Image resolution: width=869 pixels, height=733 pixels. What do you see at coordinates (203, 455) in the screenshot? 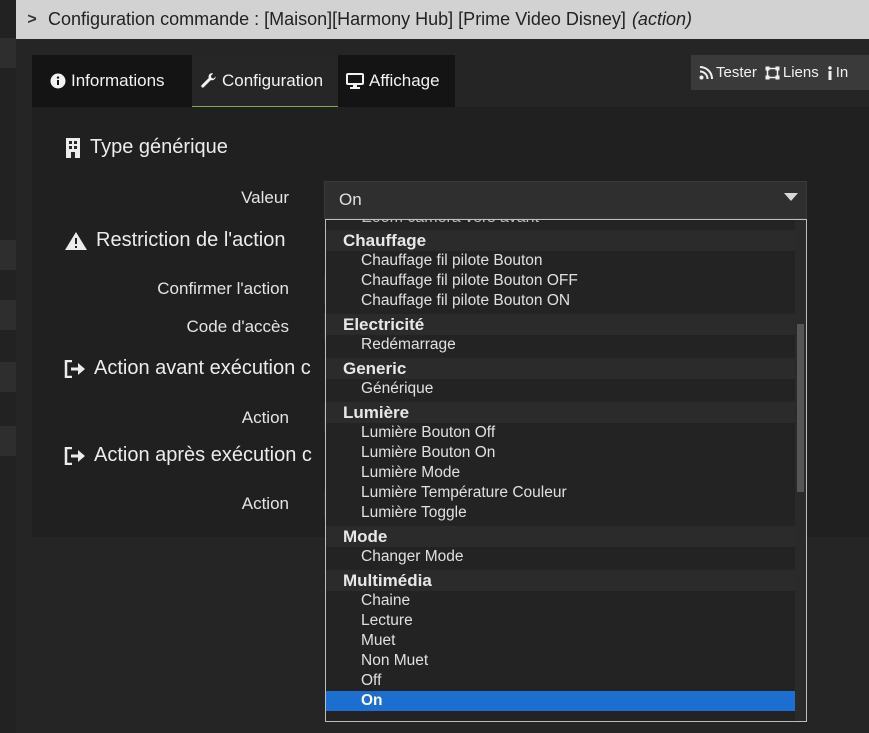
I see `section-title: Action après exécution c` at bounding box center [203, 455].